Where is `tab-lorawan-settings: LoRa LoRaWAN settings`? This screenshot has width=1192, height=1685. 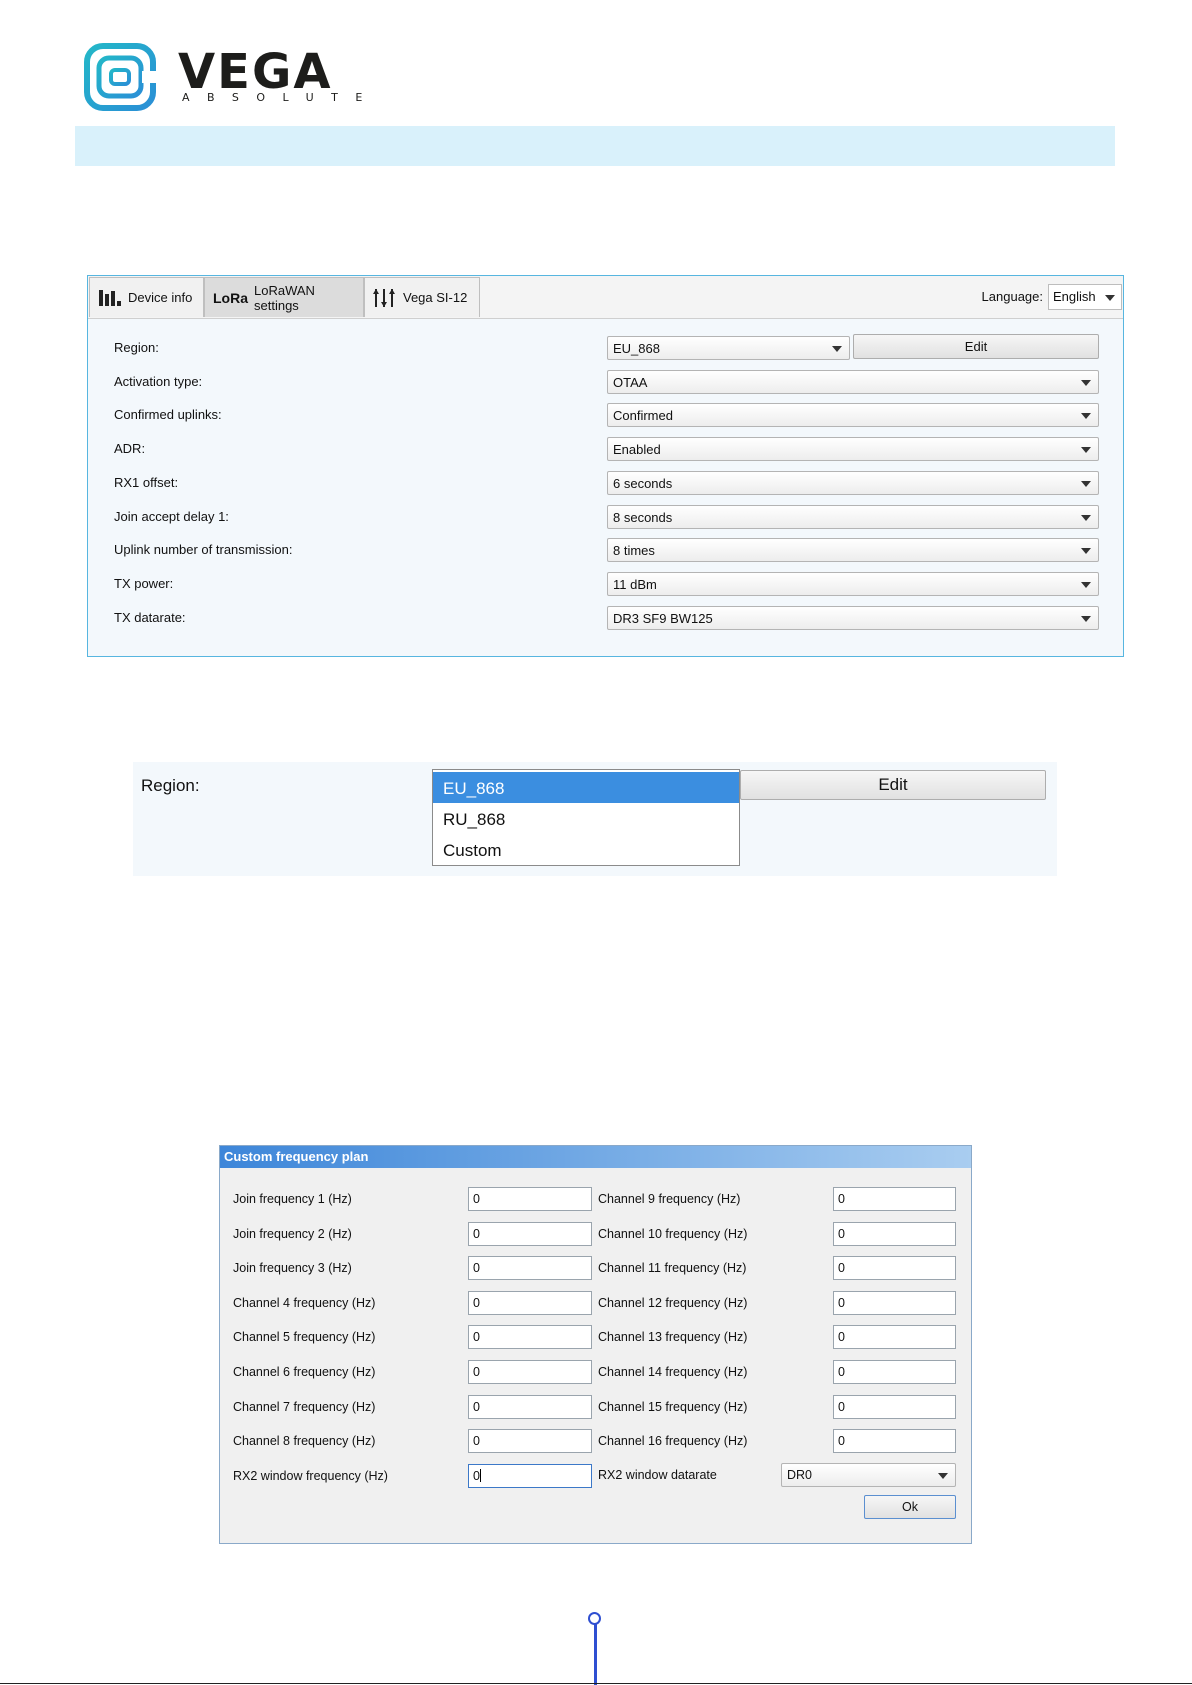 tab-lorawan-settings: LoRa LoRaWAN settings is located at coordinates (284, 297).